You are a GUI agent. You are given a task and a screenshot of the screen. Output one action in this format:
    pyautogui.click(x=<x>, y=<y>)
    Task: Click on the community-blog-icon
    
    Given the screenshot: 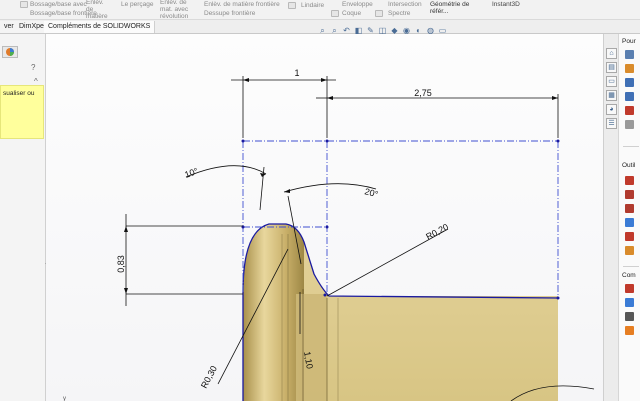 What is the action you would take?
    pyautogui.click(x=629, y=302)
    